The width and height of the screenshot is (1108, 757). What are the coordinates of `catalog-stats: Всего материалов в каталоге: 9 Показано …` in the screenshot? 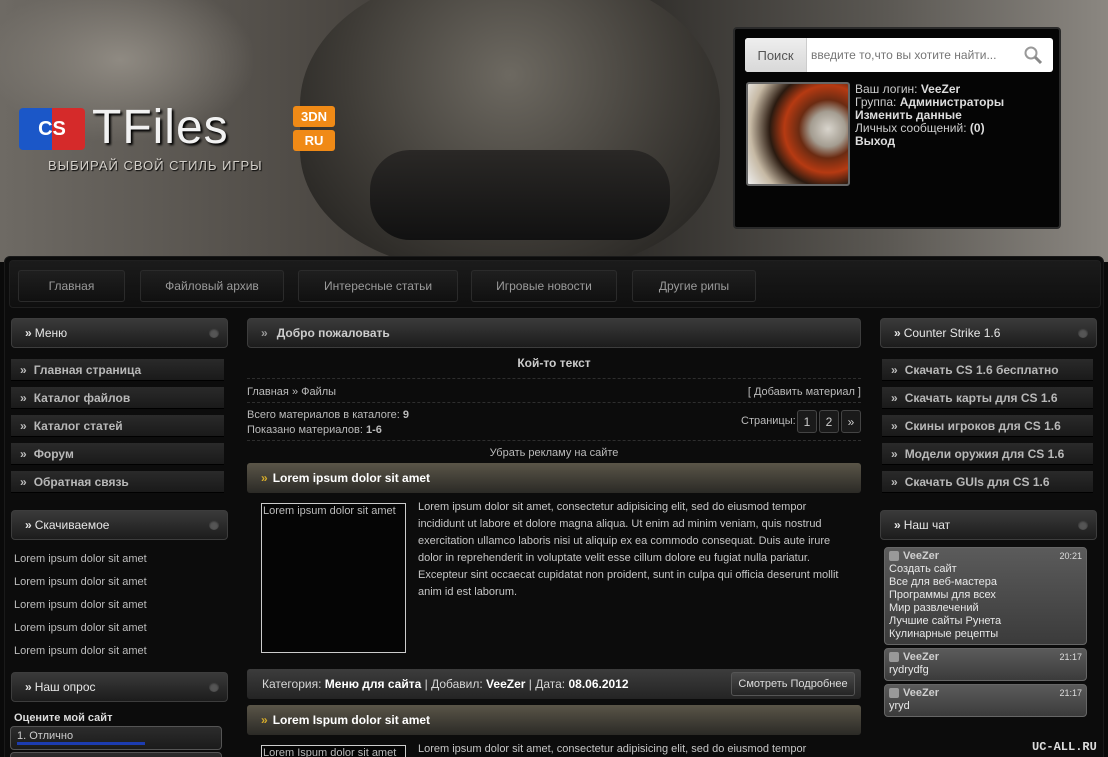 It's located at (328, 423).